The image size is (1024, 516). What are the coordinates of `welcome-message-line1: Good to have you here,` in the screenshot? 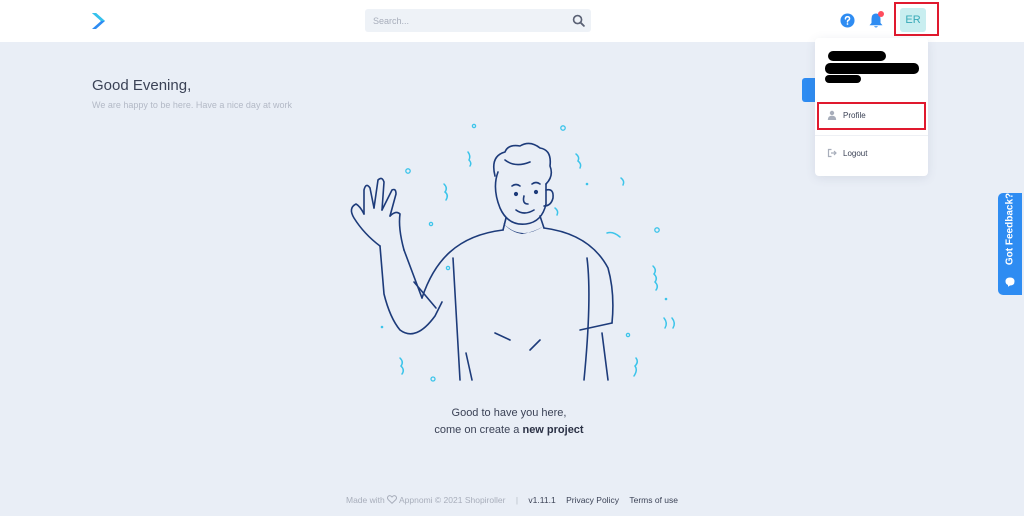 It's located at (509, 413).